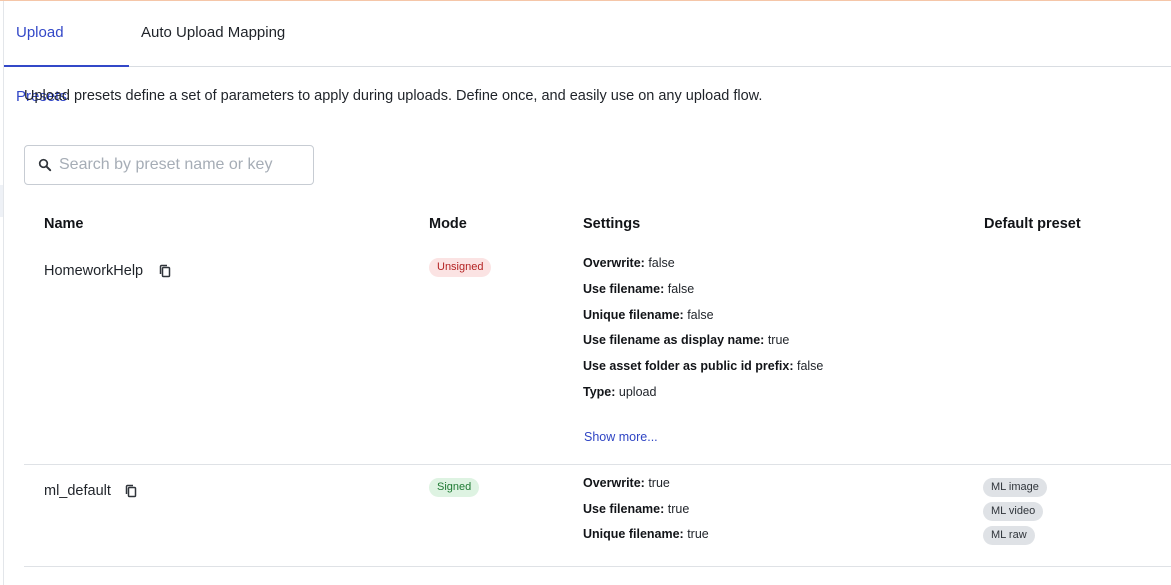 The height and width of the screenshot is (585, 1171). What do you see at coordinates (1013, 511) in the screenshot?
I see `default-preset-chip: ML video` at bounding box center [1013, 511].